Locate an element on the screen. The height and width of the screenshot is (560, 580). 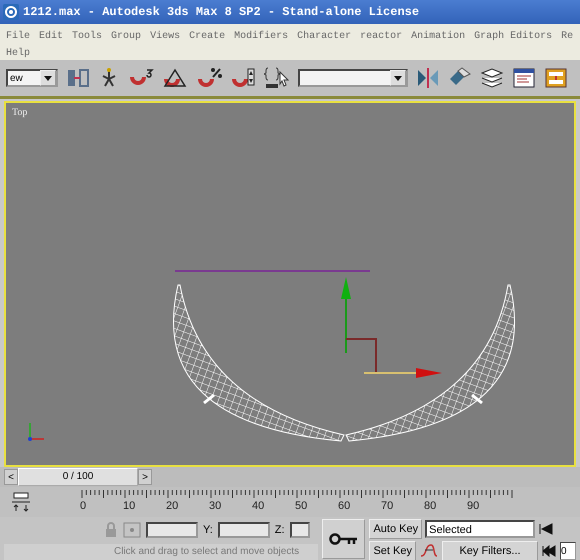
track-bar-toggle-icon is located at coordinates (21, 502).